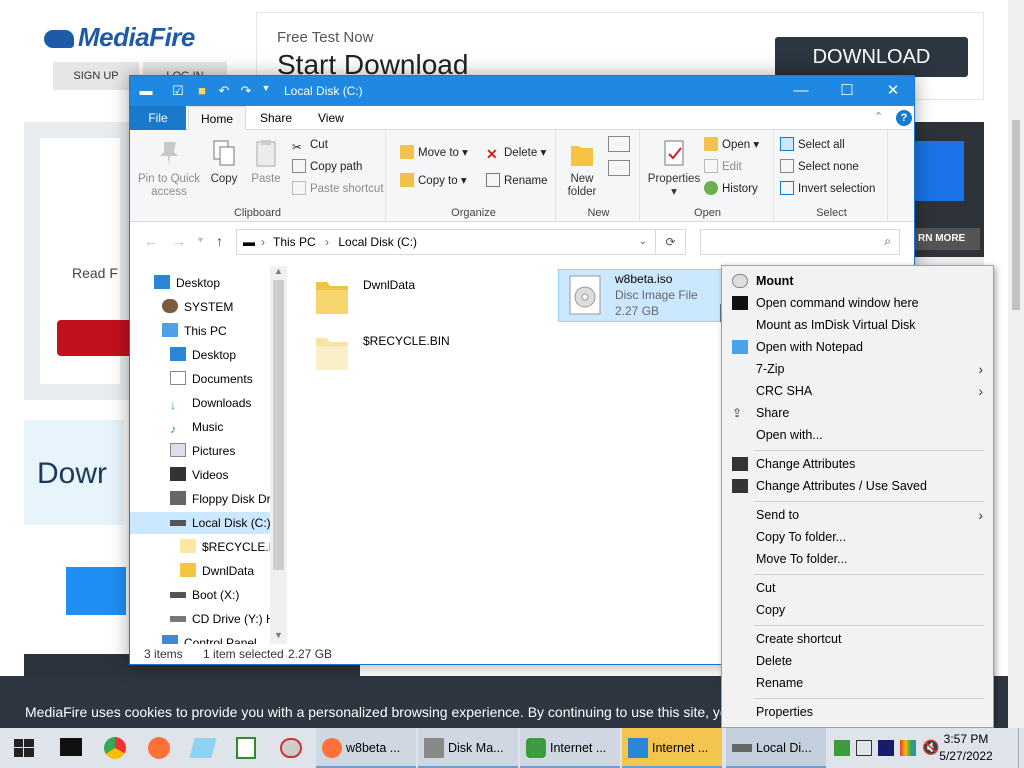  What do you see at coordinates (857, 347) in the screenshot?
I see `menu-open-with-notepad: Open with Notepad` at bounding box center [857, 347].